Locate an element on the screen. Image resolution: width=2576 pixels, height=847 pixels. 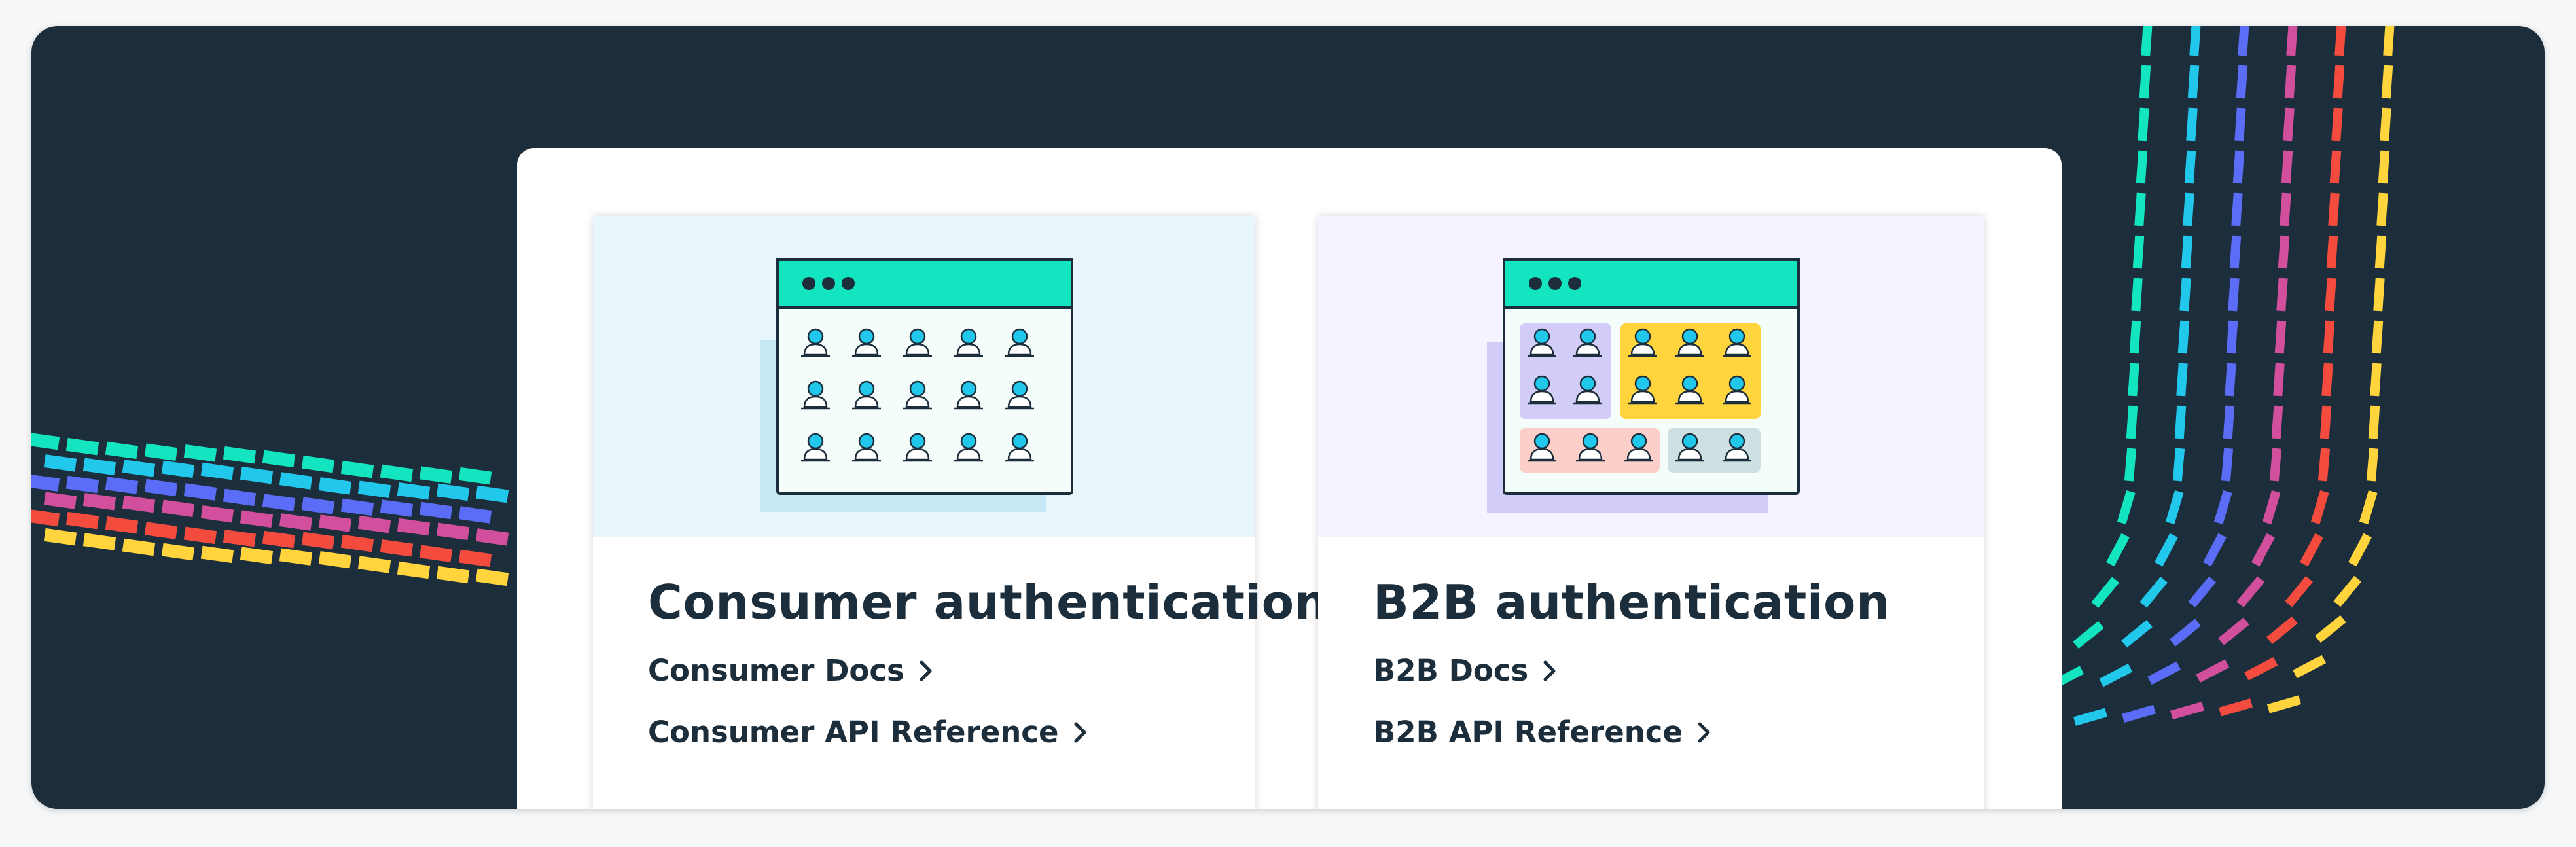
b2b-api-reference-link: B2B API Reference is located at coordinates (1542, 732).